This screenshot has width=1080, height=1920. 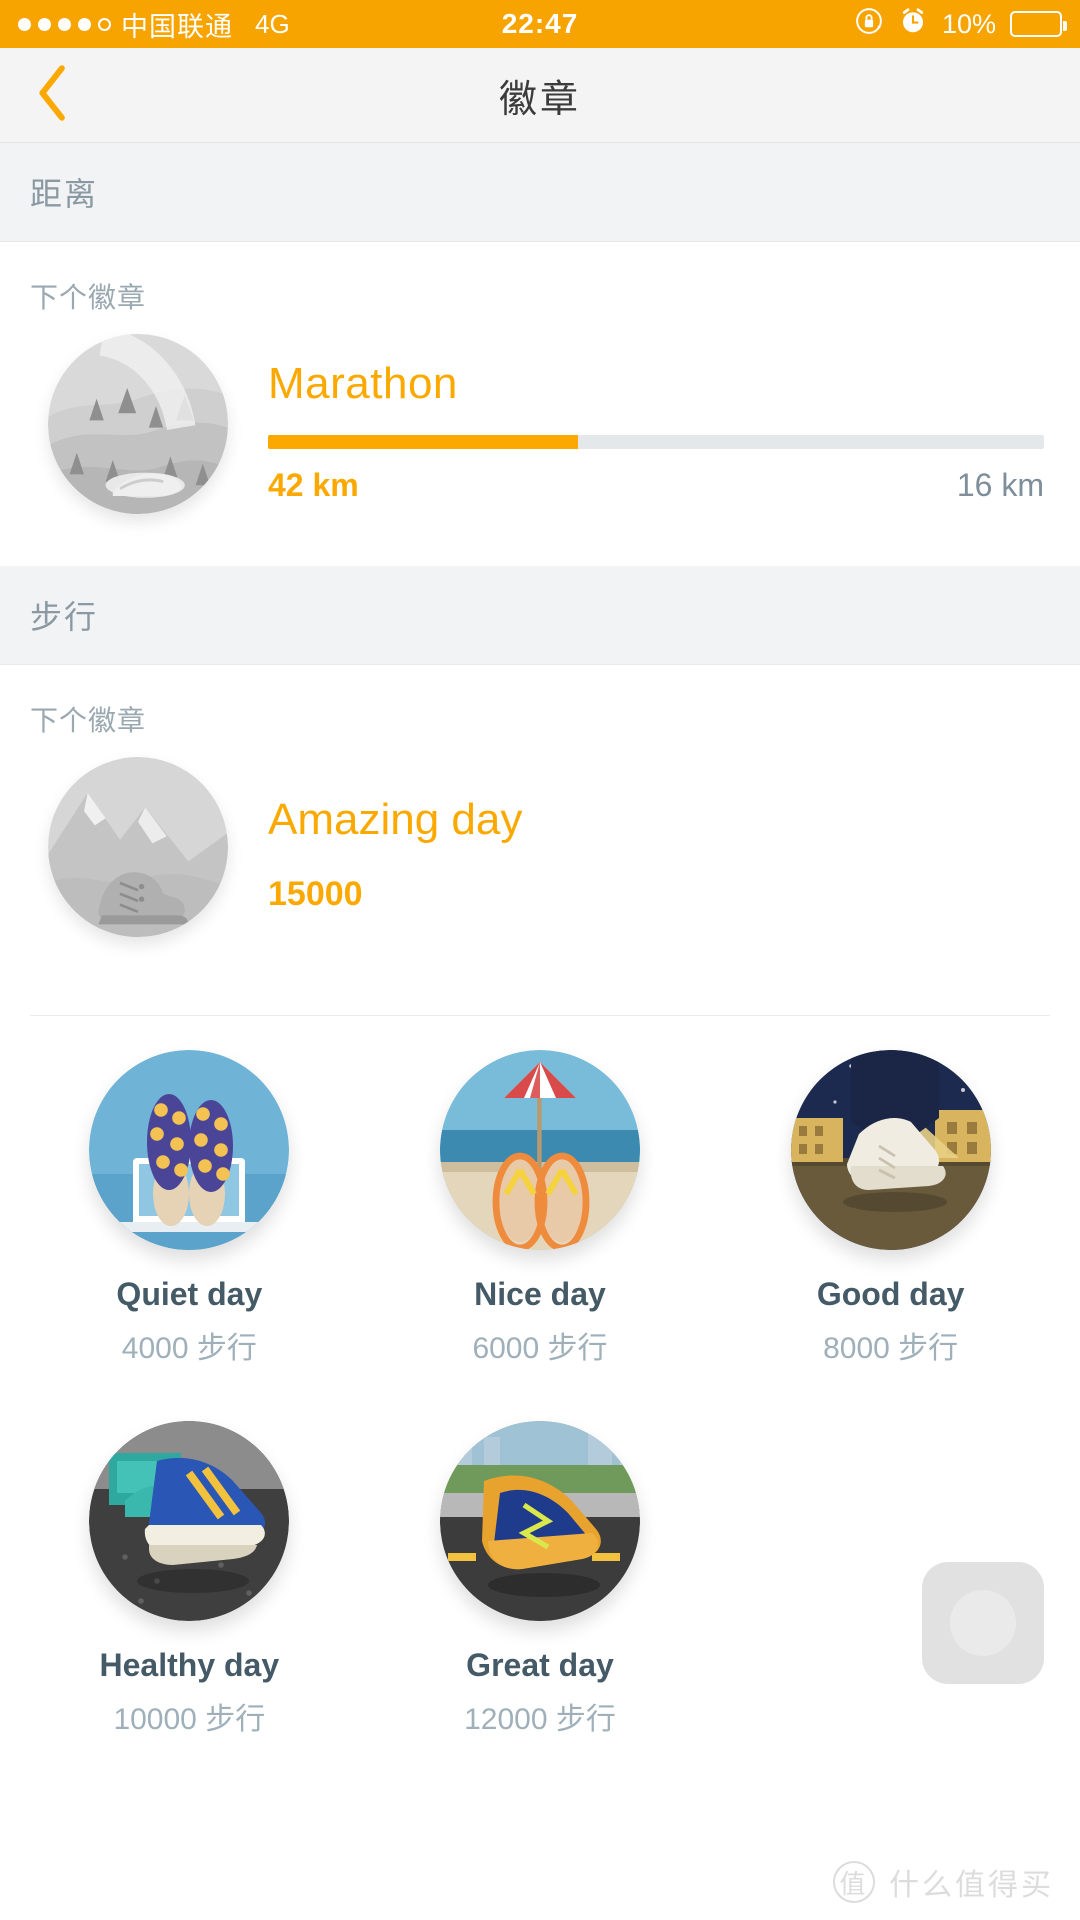 I want to click on page-title: 徽章, so click(x=539, y=99).